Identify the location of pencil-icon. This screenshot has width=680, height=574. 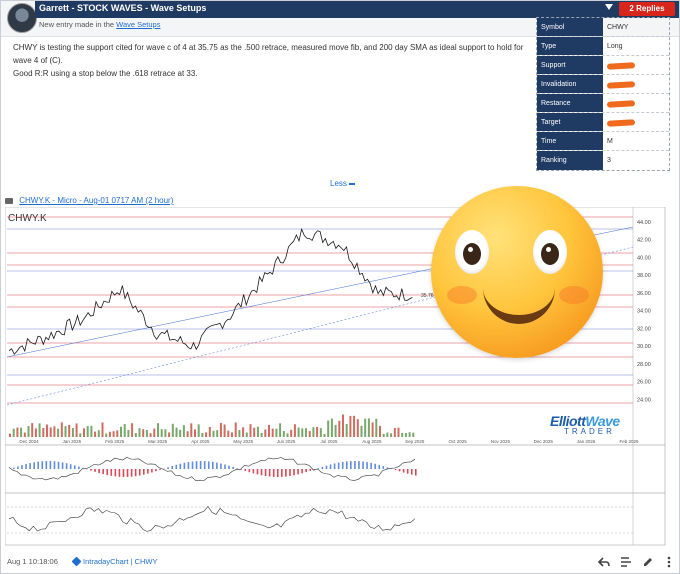
(648, 562).